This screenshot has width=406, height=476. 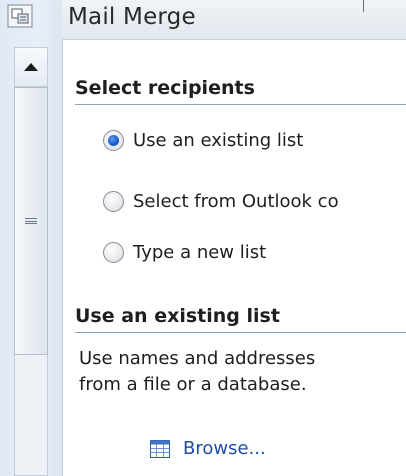 I want to click on scrollbar-thumb, so click(x=31, y=221).